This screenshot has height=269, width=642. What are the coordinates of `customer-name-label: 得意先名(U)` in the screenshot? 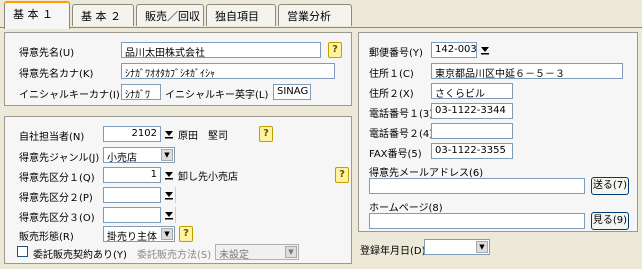 It's located at (47, 53).